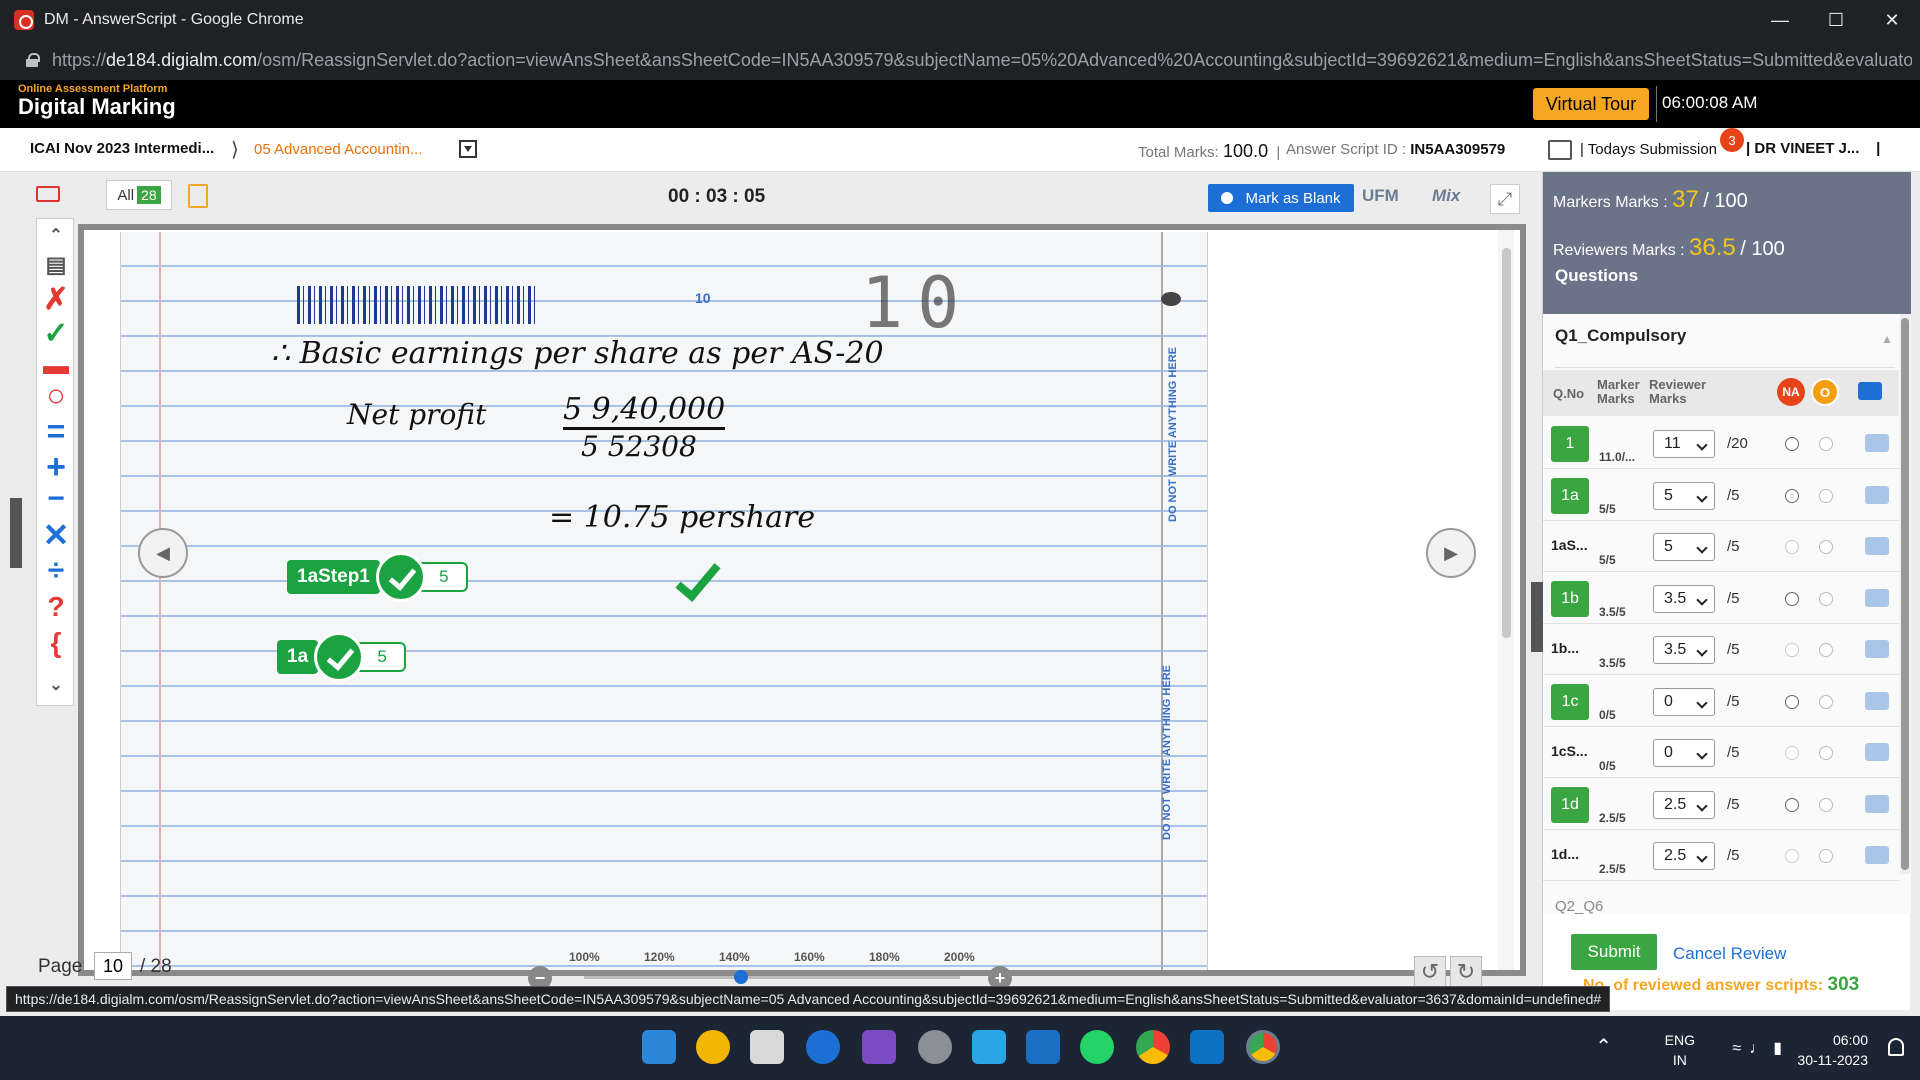 Image resolution: width=1920 pixels, height=1080 pixels. I want to click on whatsapp-icon, so click(1097, 1047).